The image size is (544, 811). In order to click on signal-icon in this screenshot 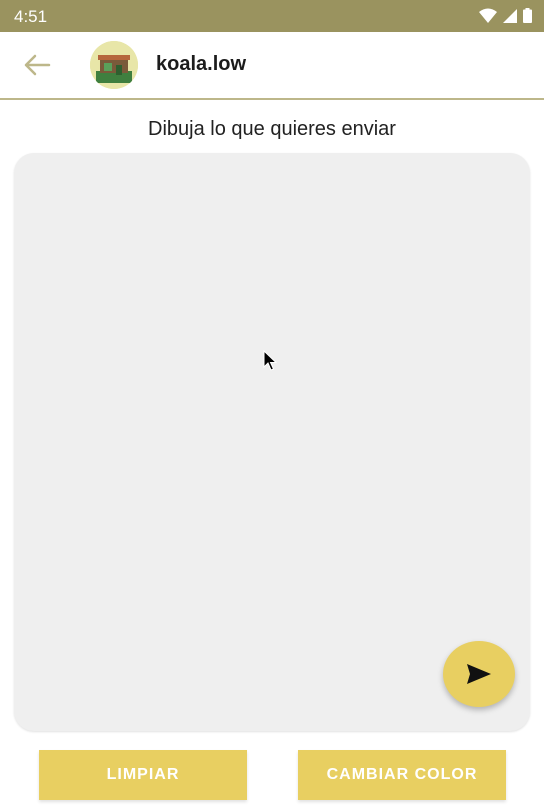, I will do `click(510, 15)`.